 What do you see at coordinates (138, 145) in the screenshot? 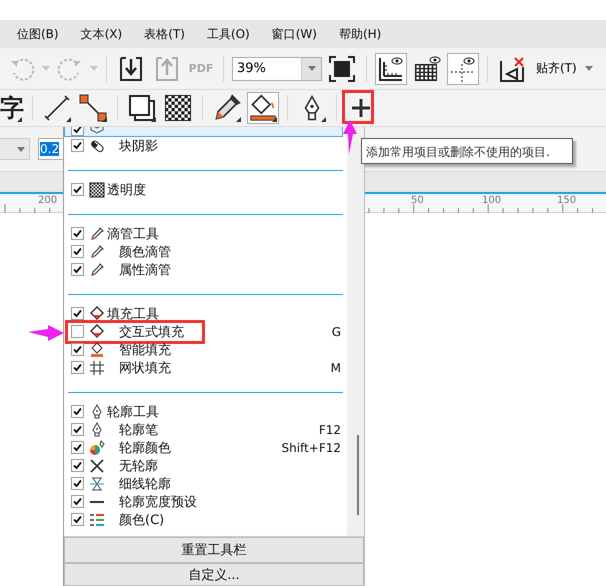
I see `menu-item-label: 块阴影` at bounding box center [138, 145].